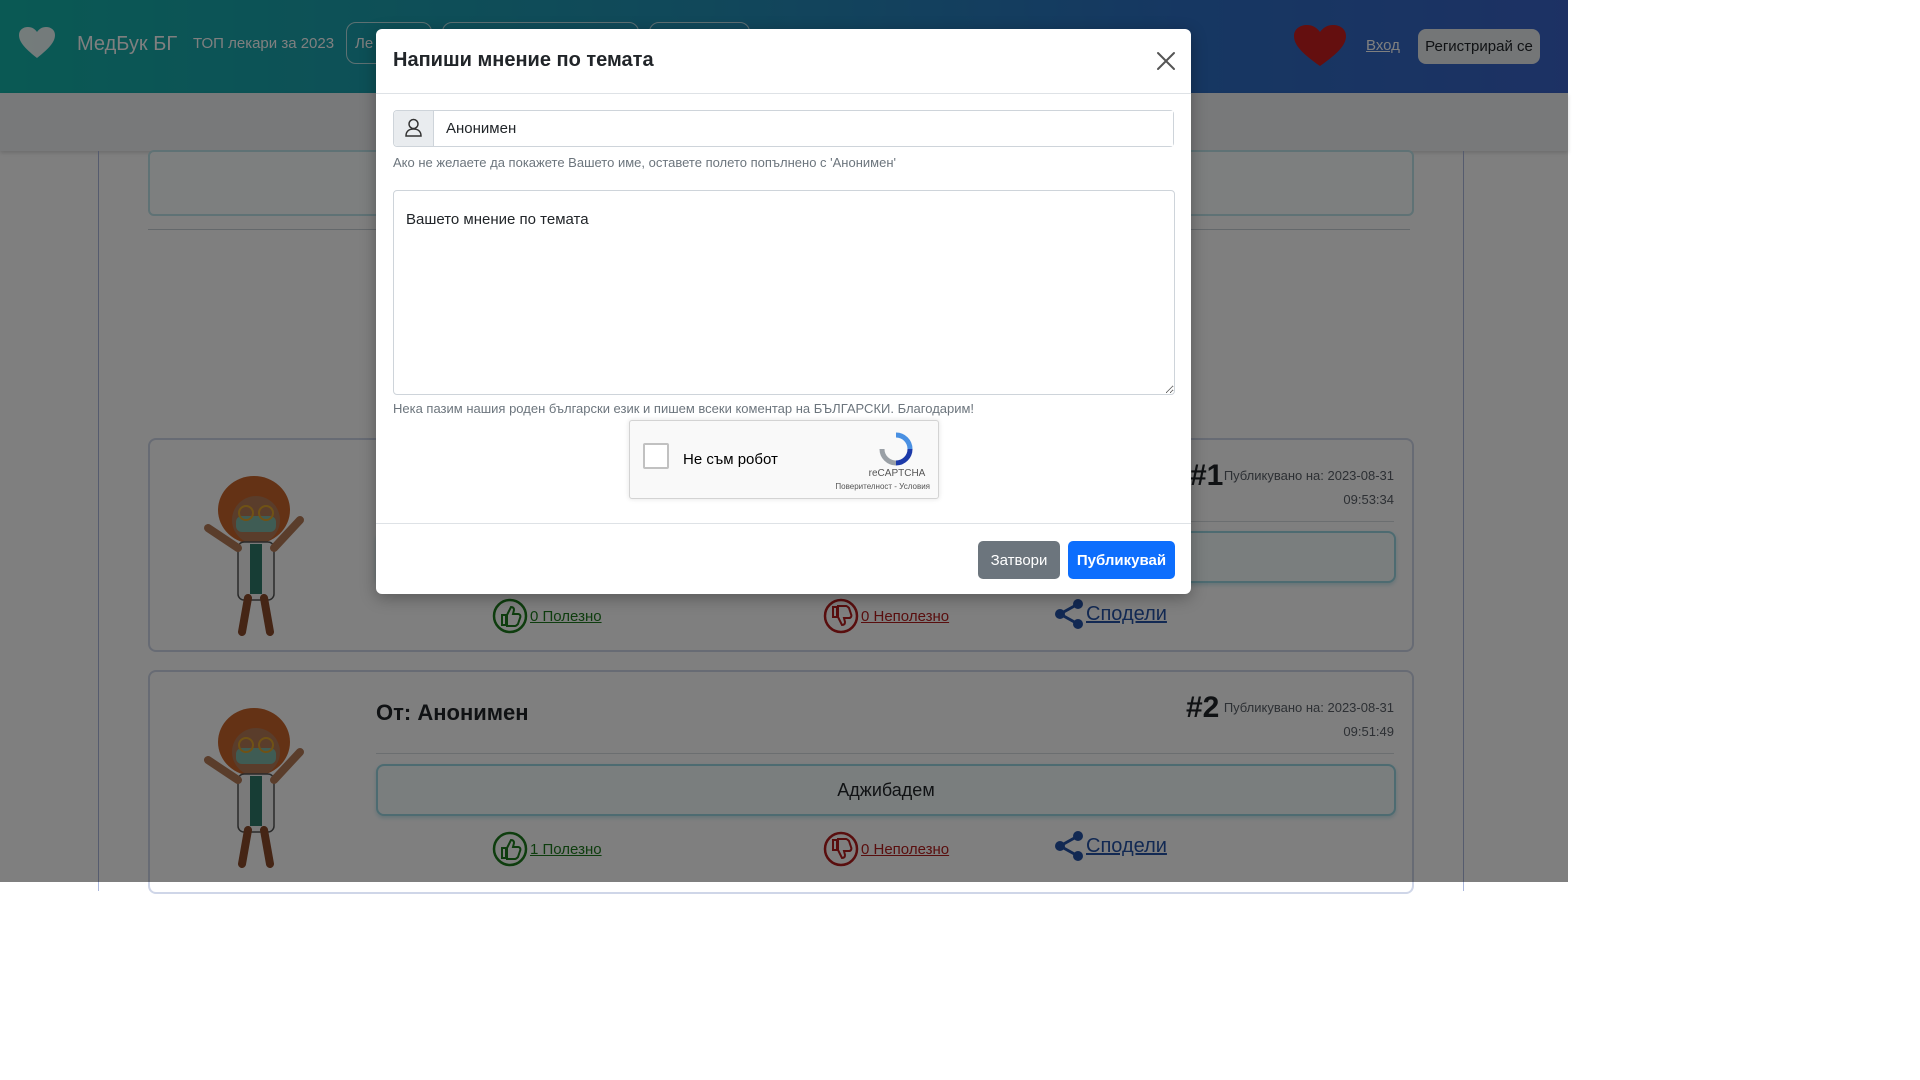 The height and width of the screenshot is (1080, 1920). What do you see at coordinates (875, 486) in the screenshot?
I see `recaptcha-links: Поверителност - Условия` at bounding box center [875, 486].